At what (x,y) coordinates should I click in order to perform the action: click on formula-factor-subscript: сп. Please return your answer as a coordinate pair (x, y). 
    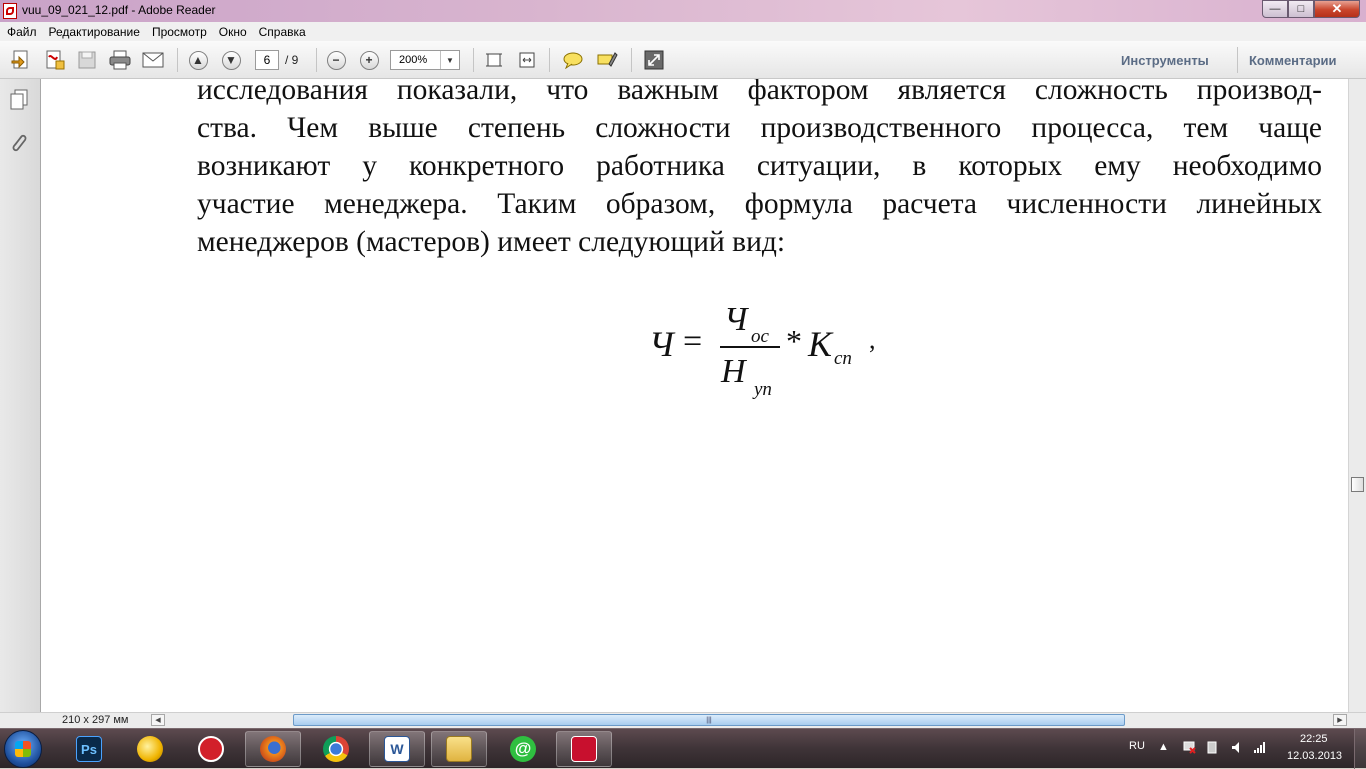
    Looking at the image, I should click on (843, 358).